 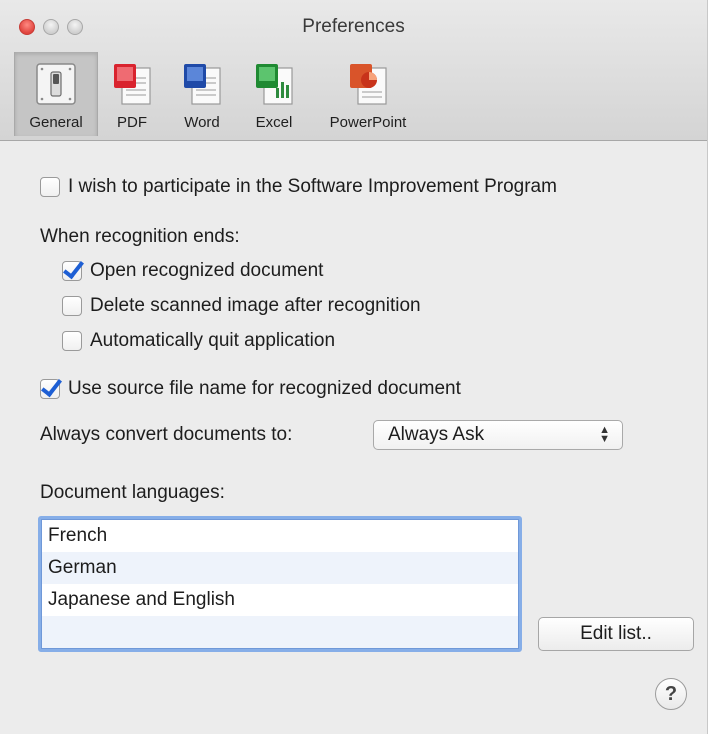 I want to click on tab-powerpoint: PowerPoint, so click(x=368, y=94).